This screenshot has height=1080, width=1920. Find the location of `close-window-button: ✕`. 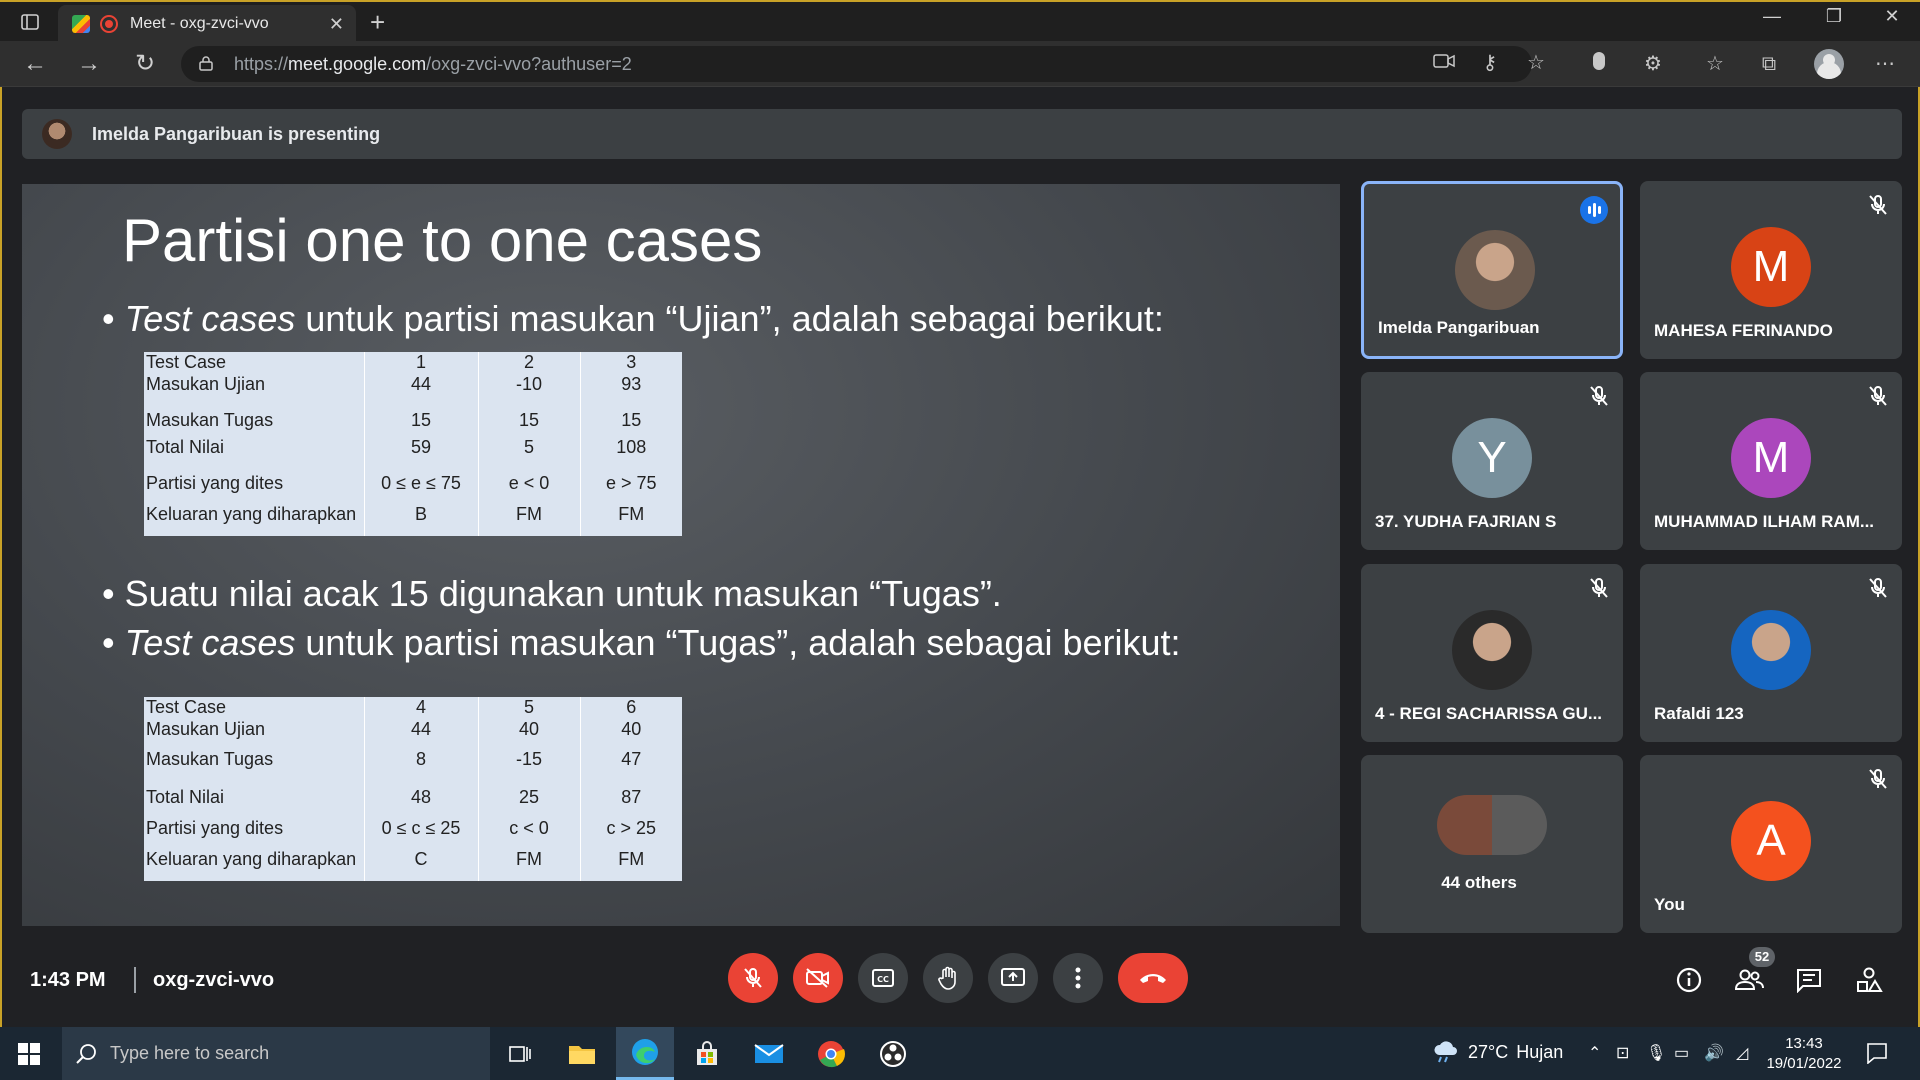

close-window-button: ✕ is located at coordinates (1892, 16).